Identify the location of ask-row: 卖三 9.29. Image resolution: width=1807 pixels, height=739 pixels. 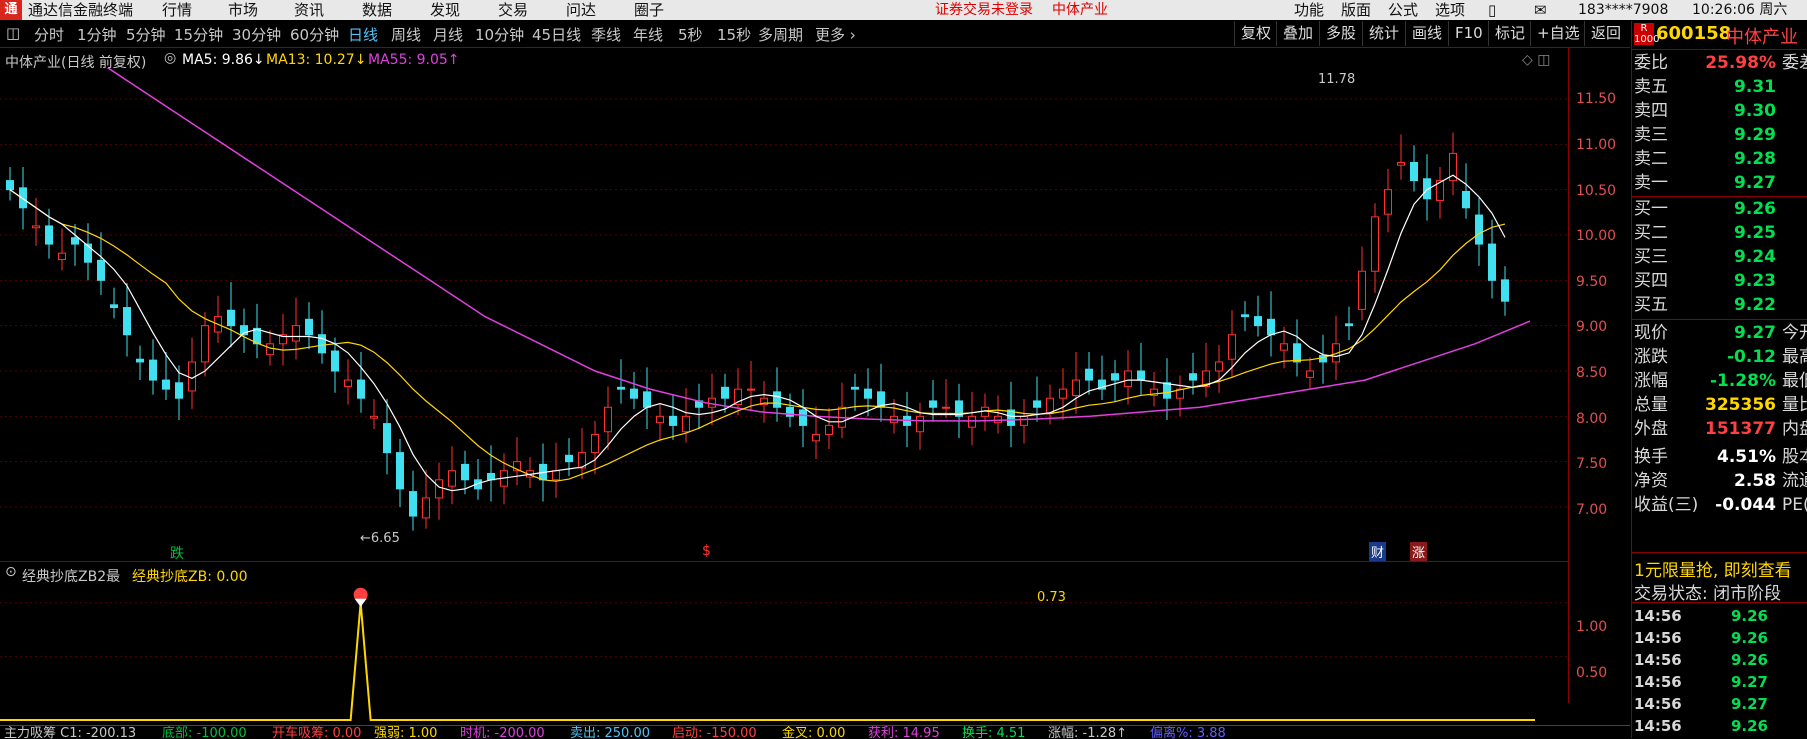
(1719, 135).